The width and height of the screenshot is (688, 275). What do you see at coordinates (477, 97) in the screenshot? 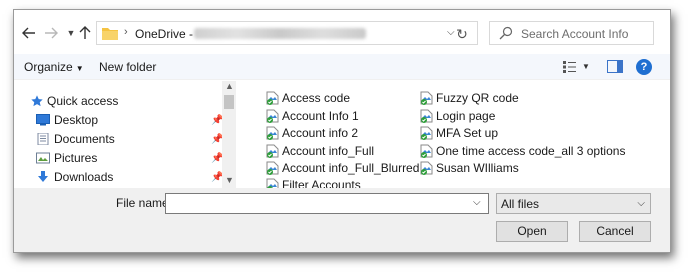
I see `file-name: Fuzzy QR code` at bounding box center [477, 97].